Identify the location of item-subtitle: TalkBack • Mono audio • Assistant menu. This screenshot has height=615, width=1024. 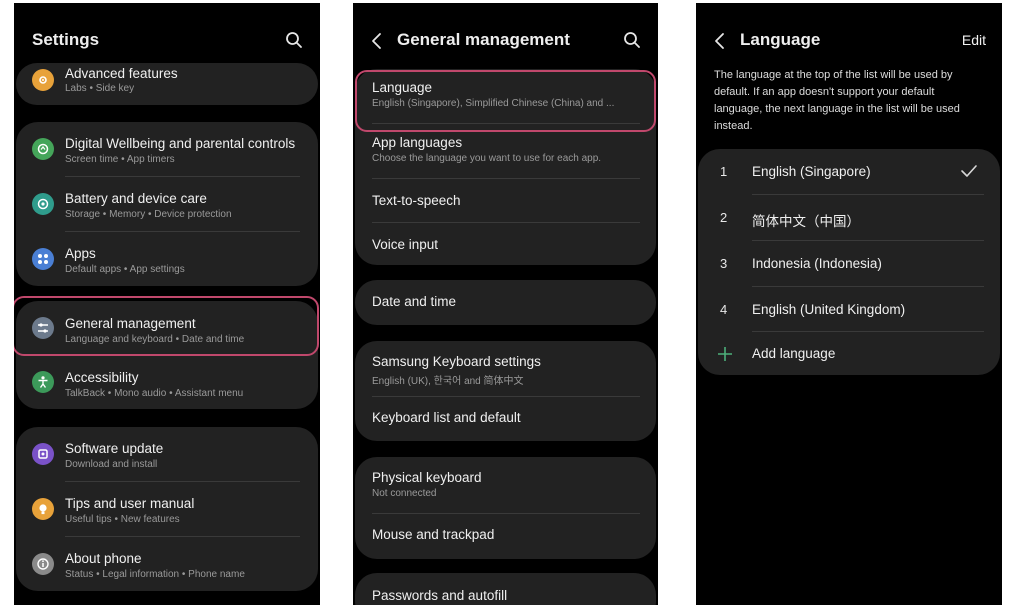
(154, 393).